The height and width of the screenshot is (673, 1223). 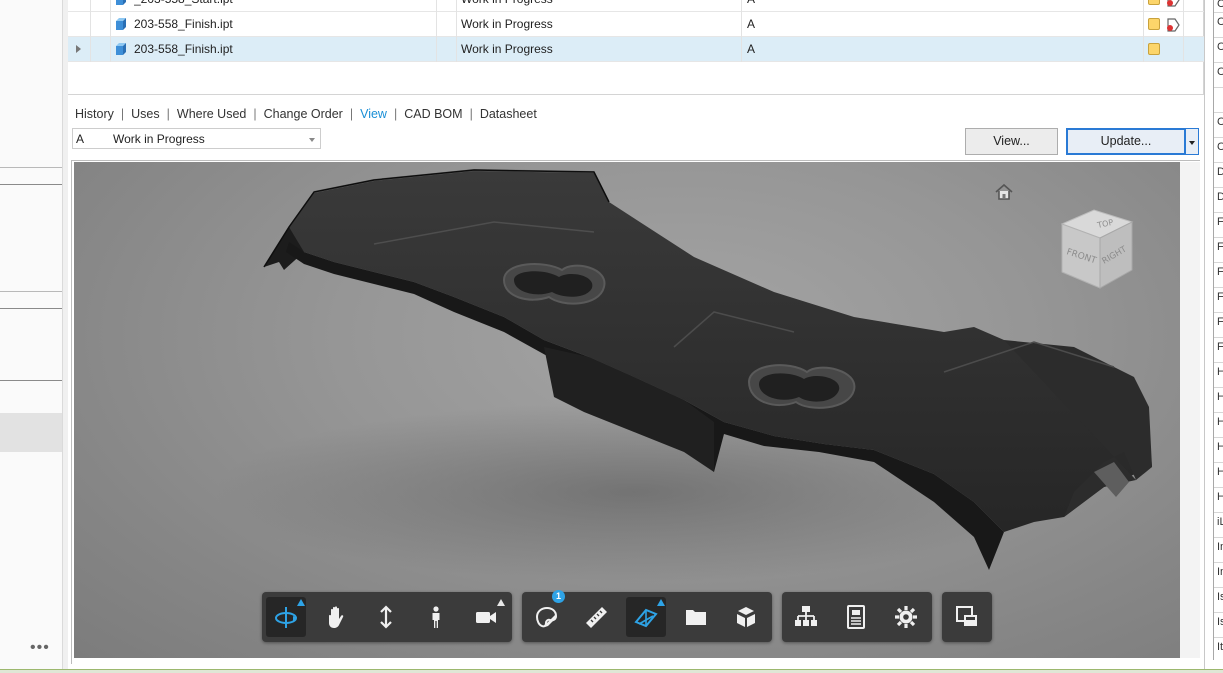 What do you see at coordinates (546, 617) in the screenshot?
I see `markup-icon` at bounding box center [546, 617].